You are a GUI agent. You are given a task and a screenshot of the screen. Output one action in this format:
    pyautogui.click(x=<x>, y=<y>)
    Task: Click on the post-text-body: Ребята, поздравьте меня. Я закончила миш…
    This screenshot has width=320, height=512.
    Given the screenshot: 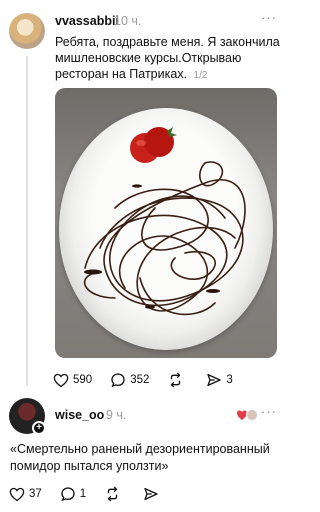 What is the action you would take?
    pyautogui.click(x=167, y=58)
    